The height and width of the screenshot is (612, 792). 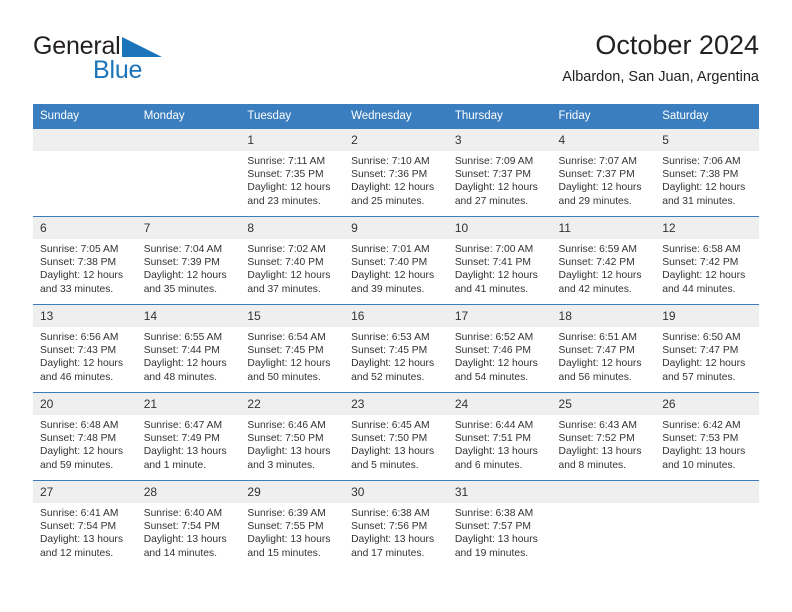 I want to click on day-number: 12, so click(x=707, y=228).